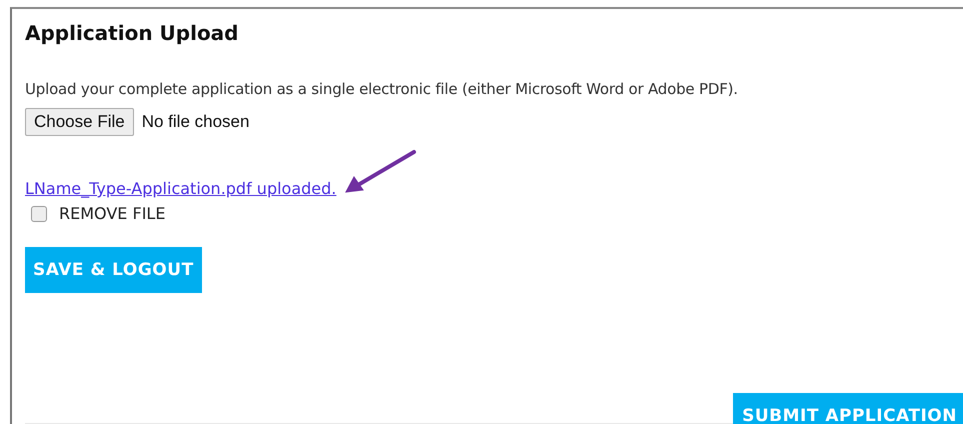 This screenshot has height=424, width=963. I want to click on remove-file-checkbox, so click(39, 214).